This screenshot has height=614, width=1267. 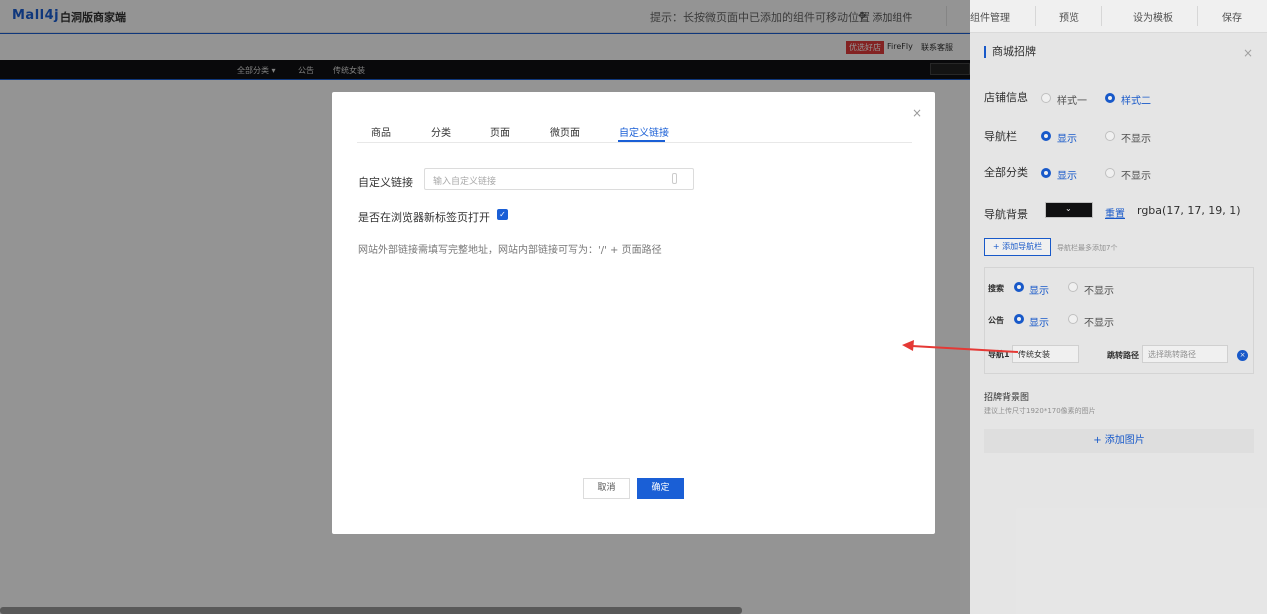 What do you see at coordinates (385, 182) in the screenshot?
I see `custom-link-label: 自定义链接` at bounding box center [385, 182].